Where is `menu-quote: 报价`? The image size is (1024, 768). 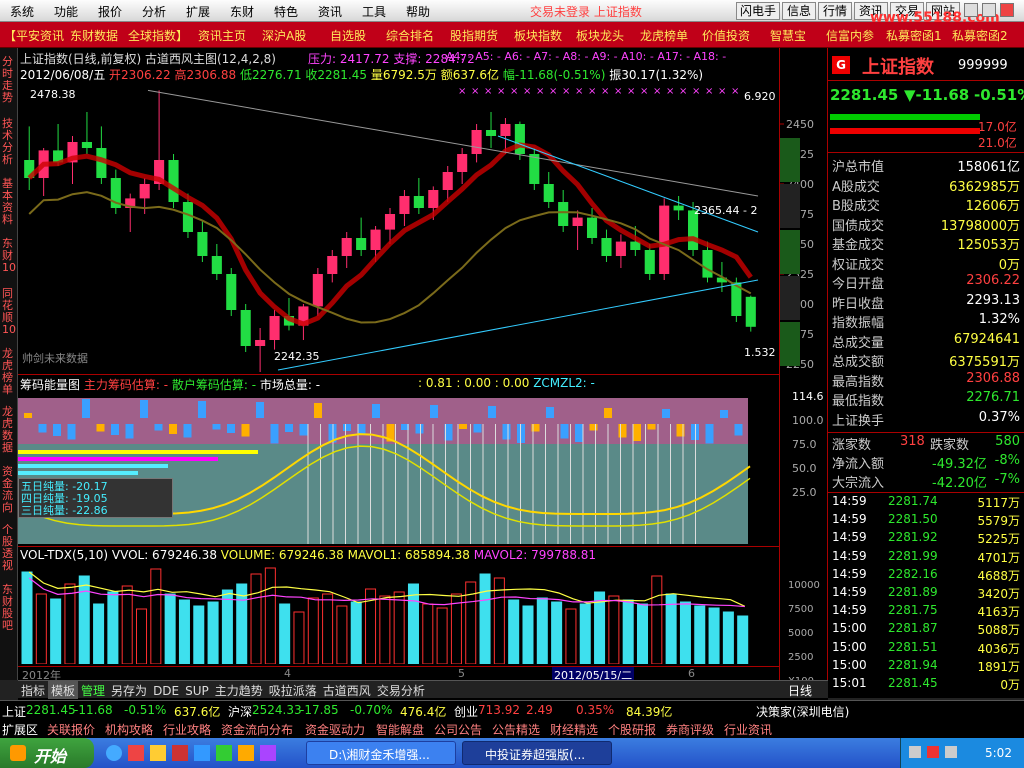 menu-quote: 报价 is located at coordinates (110, 10).